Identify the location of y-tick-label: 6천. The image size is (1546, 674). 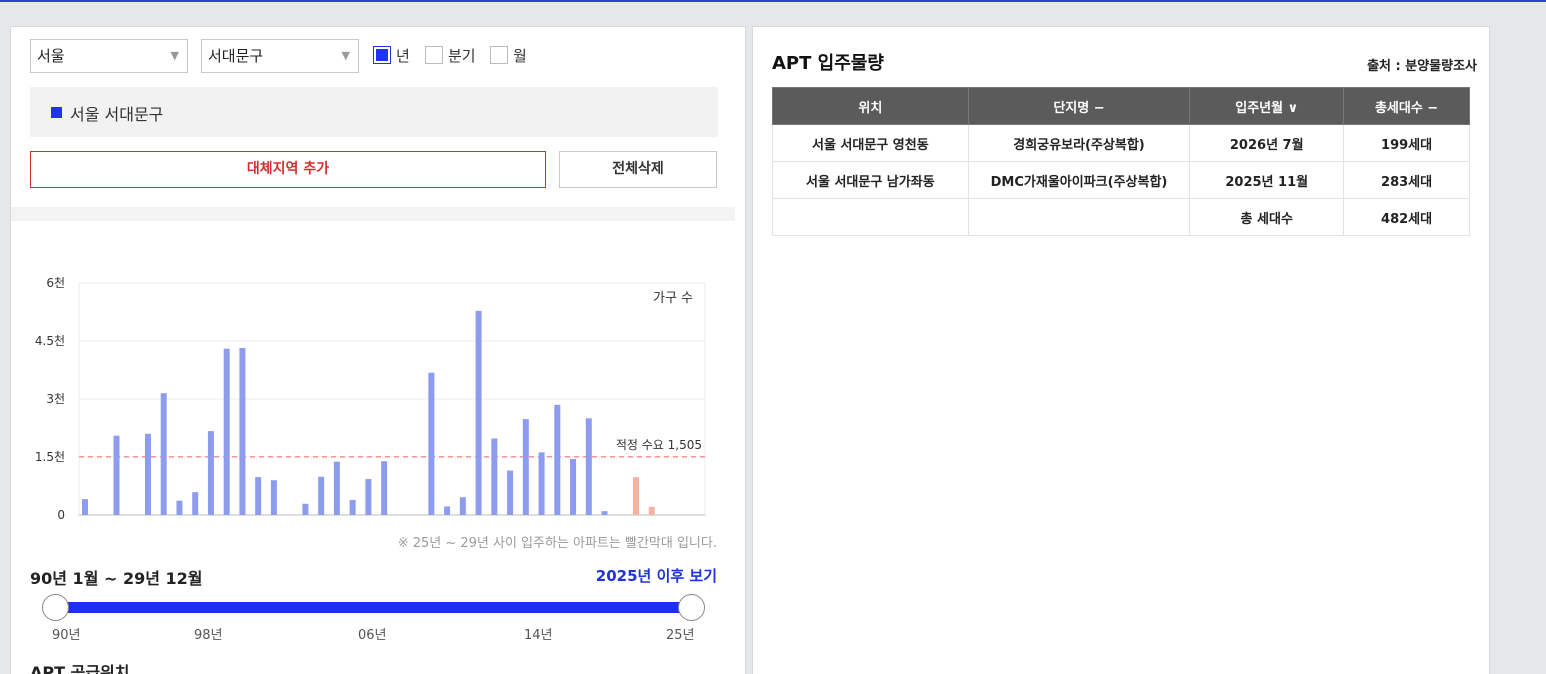
(55, 282).